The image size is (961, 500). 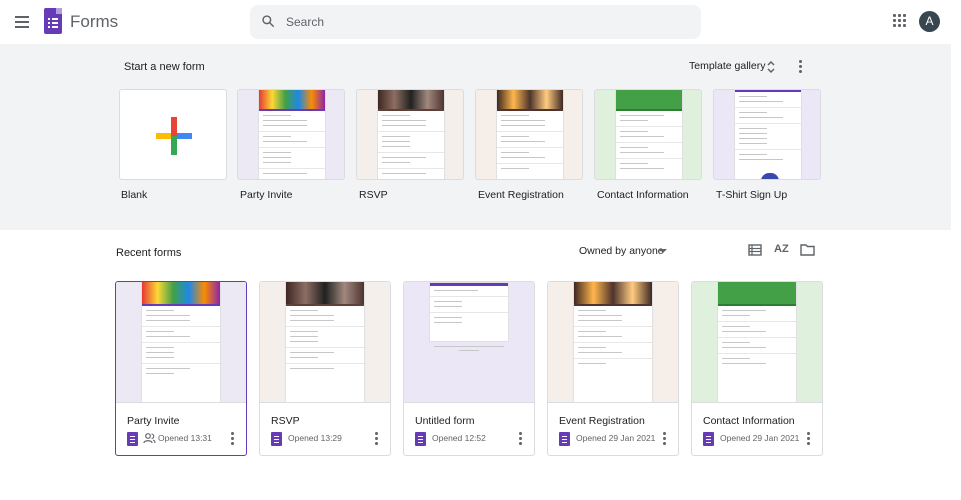 I want to click on template-tshirt-sign-up, so click(x=767, y=134).